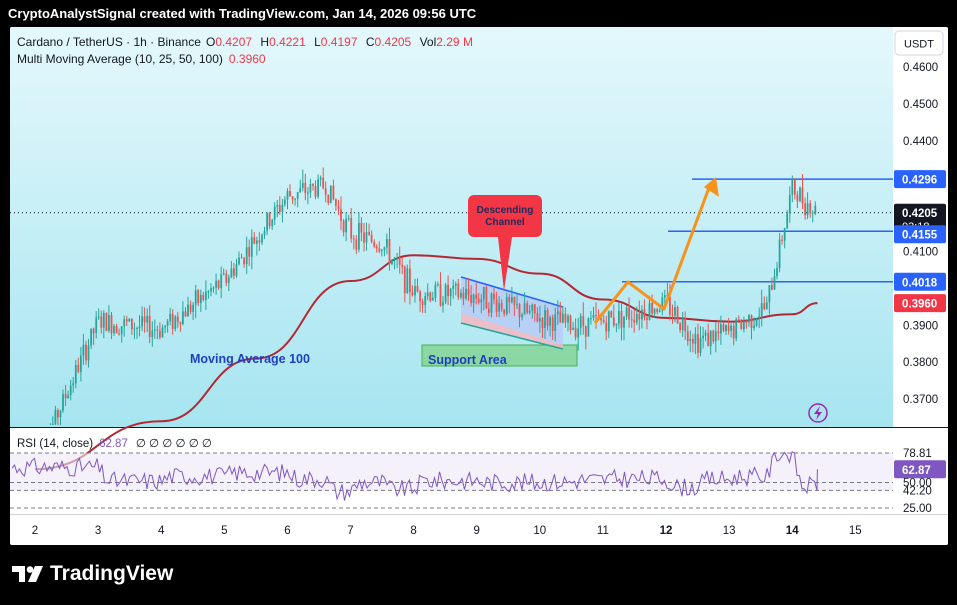  I want to click on price-axis-tick: 0.4100, so click(920, 253).